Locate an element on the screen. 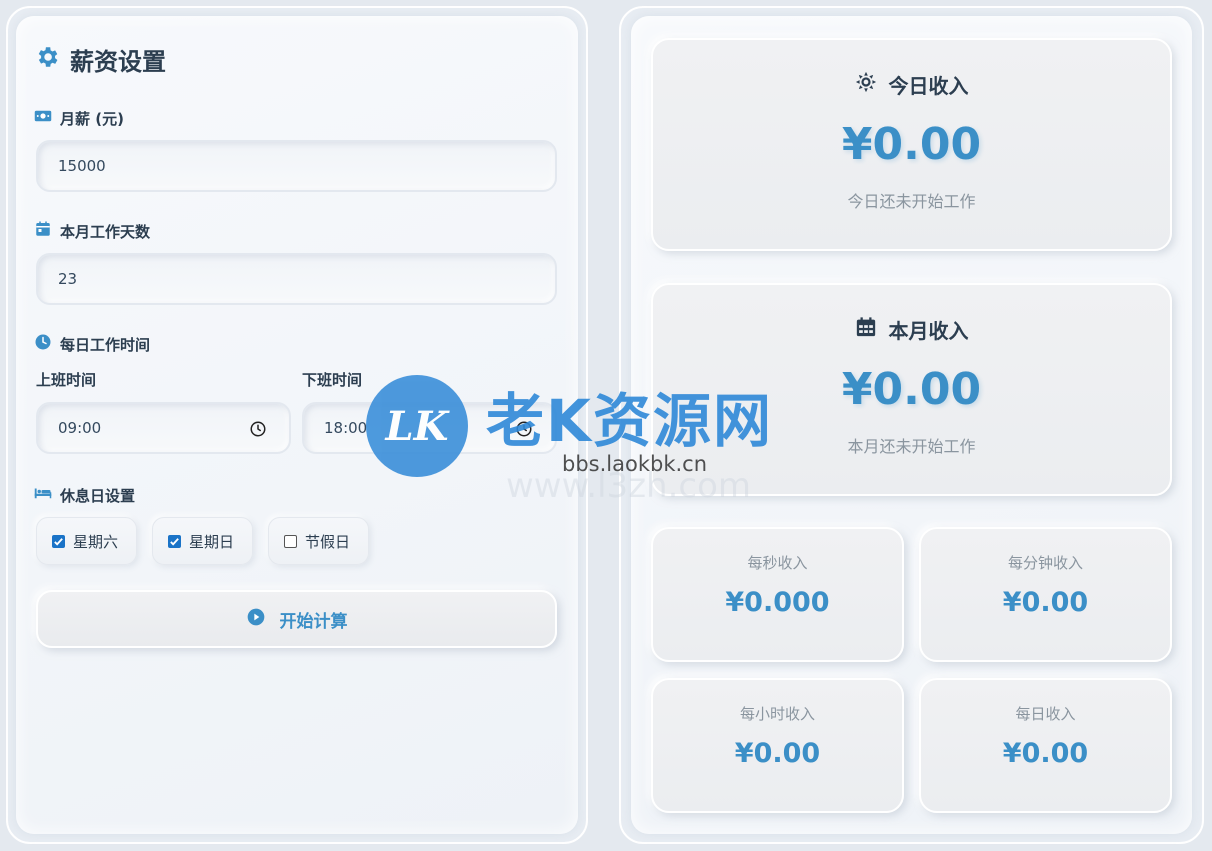  per-minute-card: 每分钟收入 ¥0.00 is located at coordinates (1045, 594).